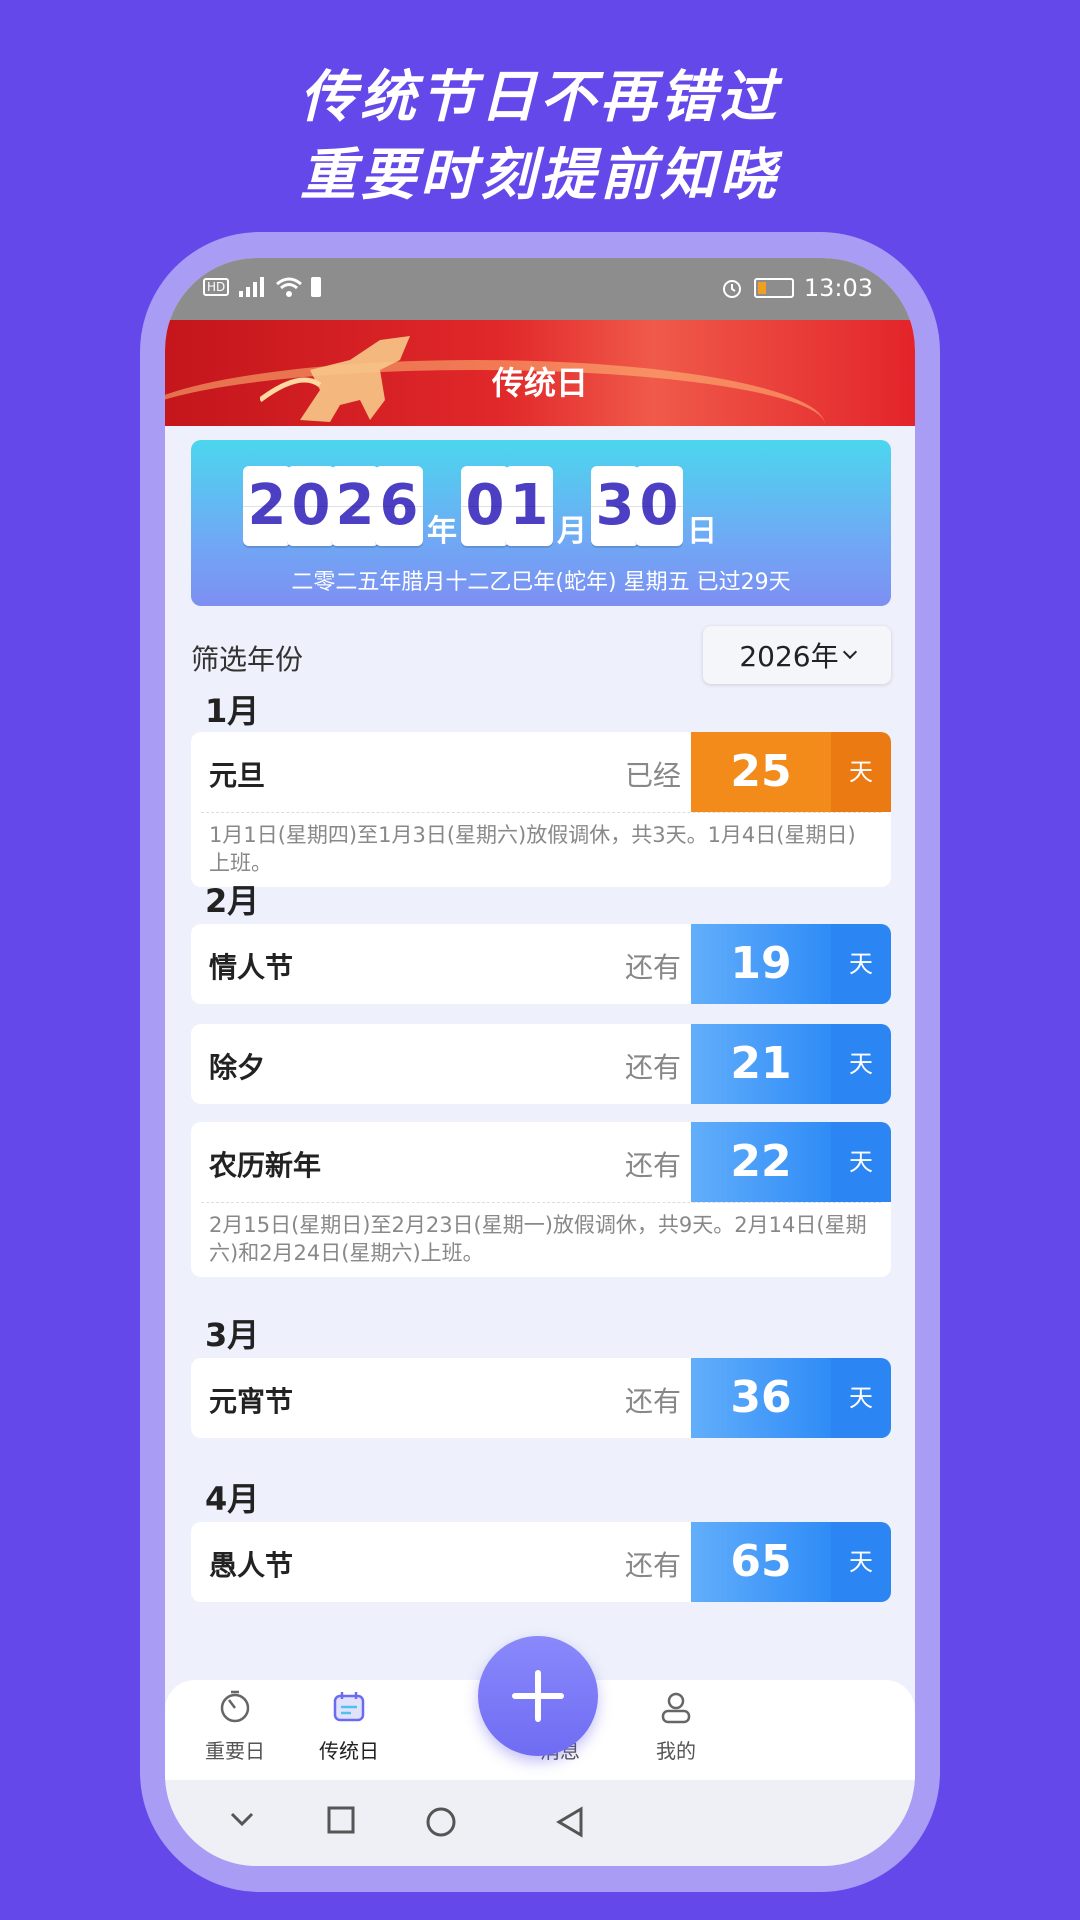  I want to click on countdown-box: 36 天, so click(791, 1398).